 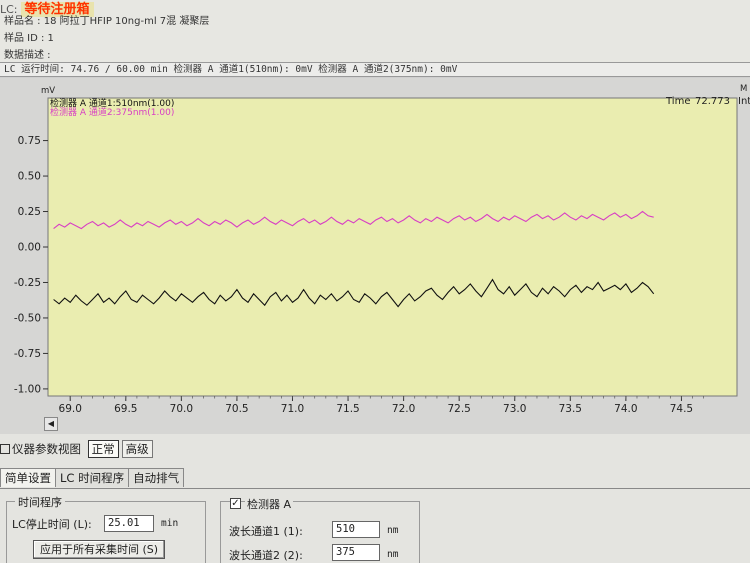 I want to click on normal-mode-button: 正常, so click(x=103, y=449).